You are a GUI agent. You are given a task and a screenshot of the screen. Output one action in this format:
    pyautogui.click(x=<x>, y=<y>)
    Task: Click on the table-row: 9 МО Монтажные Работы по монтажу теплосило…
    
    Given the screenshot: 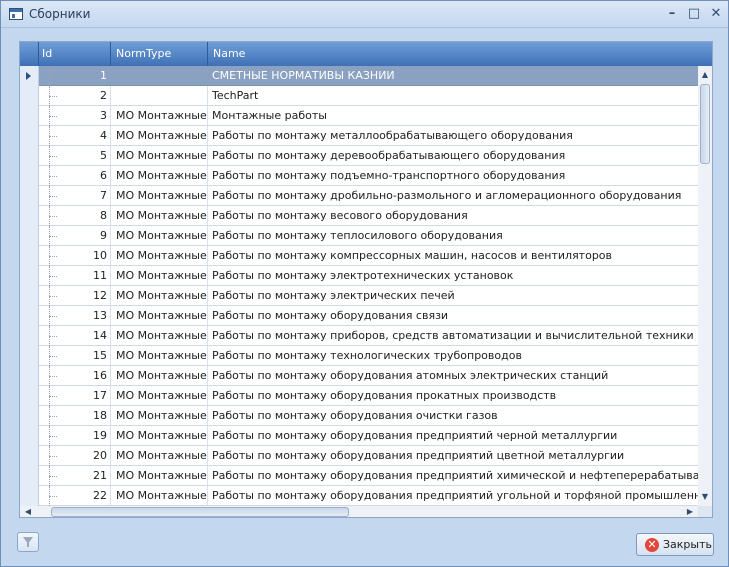 What is the action you would take?
    pyautogui.click(x=359, y=236)
    